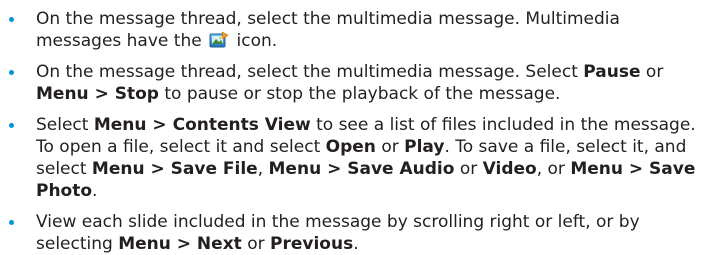 This screenshot has width=723, height=255. What do you see at coordinates (219, 39) in the screenshot?
I see `multimedia-message-icon` at bounding box center [219, 39].